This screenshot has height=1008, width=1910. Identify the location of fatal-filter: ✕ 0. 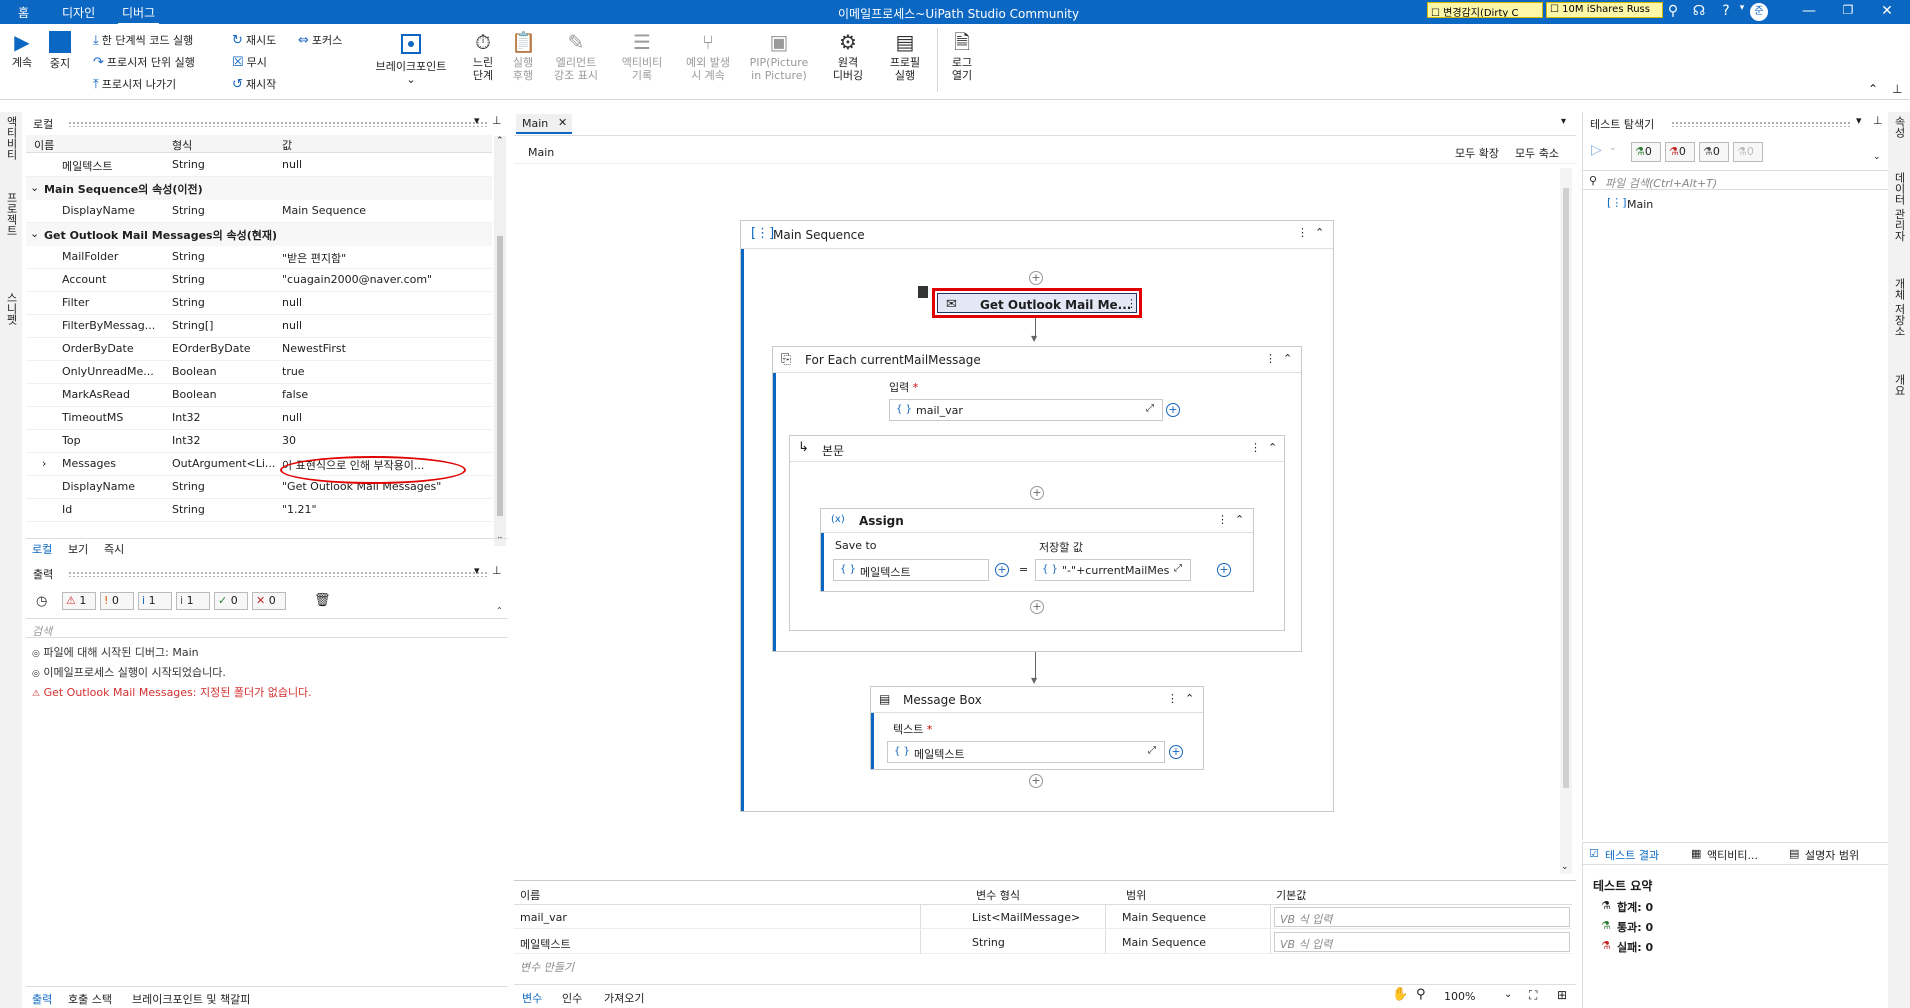
(269, 601).